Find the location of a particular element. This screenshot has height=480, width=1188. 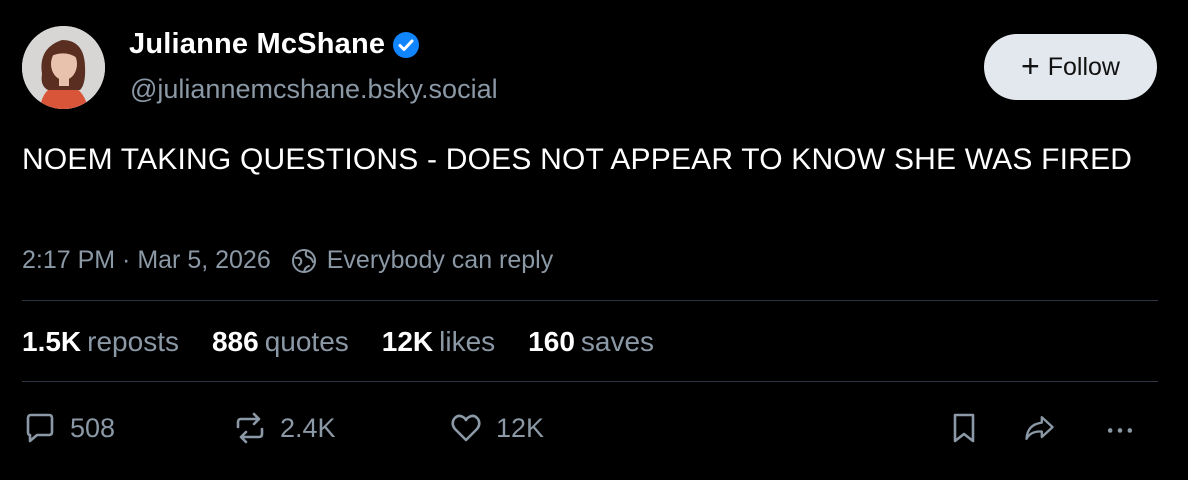

ellipsis-icon is located at coordinates (1120, 430).